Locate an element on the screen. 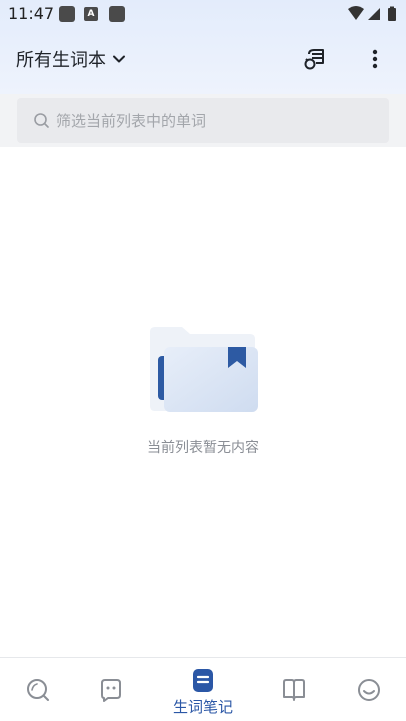 The height and width of the screenshot is (721, 406). chat-icon is located at coordinates (111, 690).